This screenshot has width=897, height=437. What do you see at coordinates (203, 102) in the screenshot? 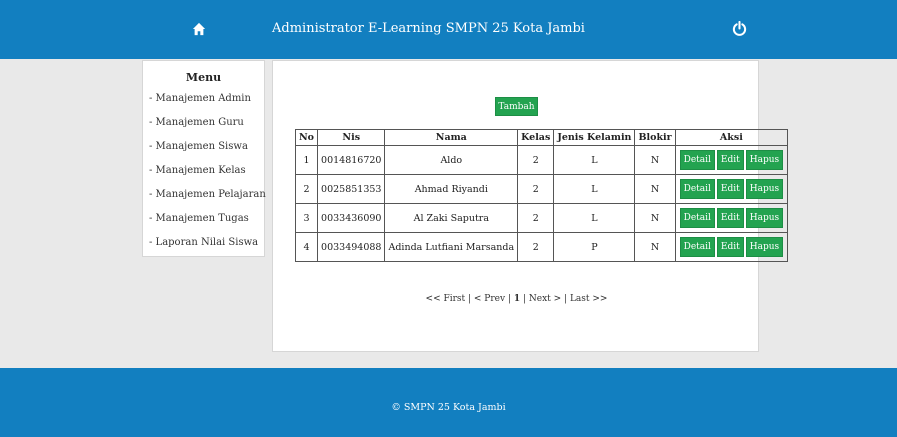
I see `menu-item-manajemen-admin: - Manajemen Admin` at bounding box center [203, 102].